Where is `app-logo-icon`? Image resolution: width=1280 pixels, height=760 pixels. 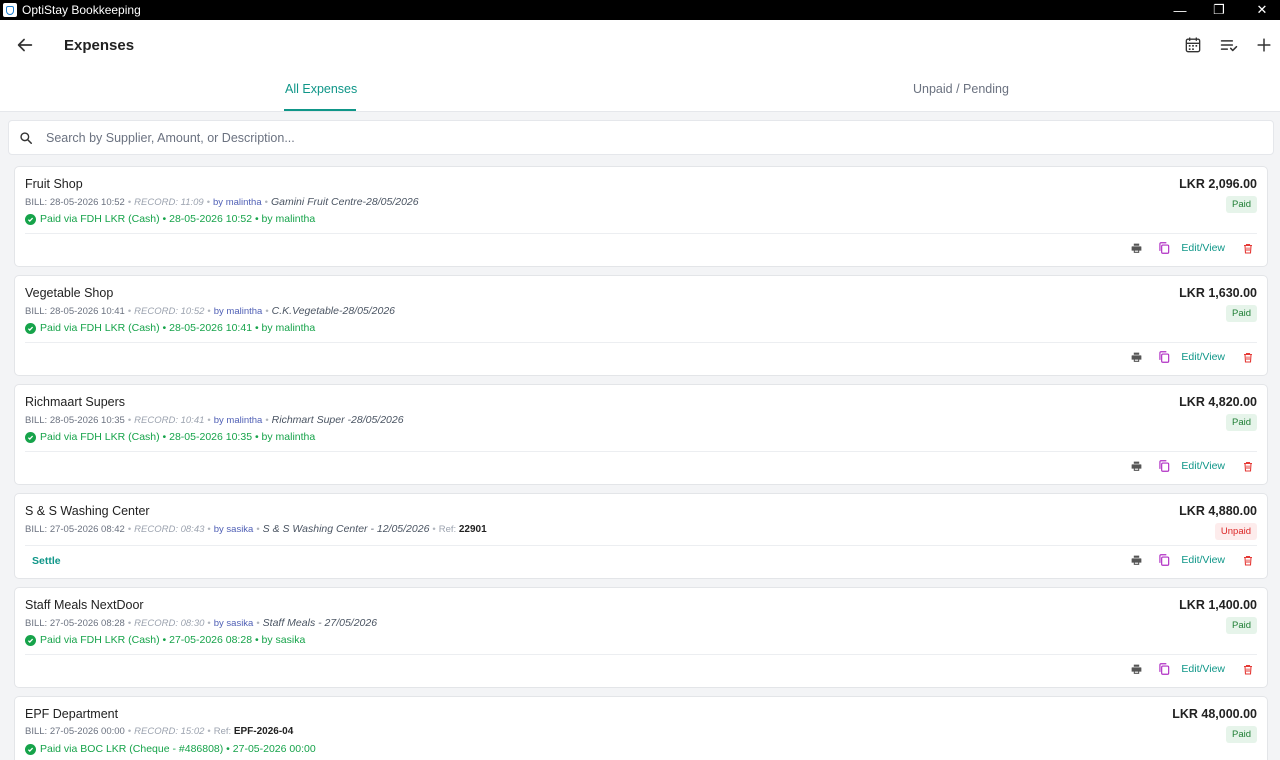
app-logo-icon is located at coordinates (10, 10).